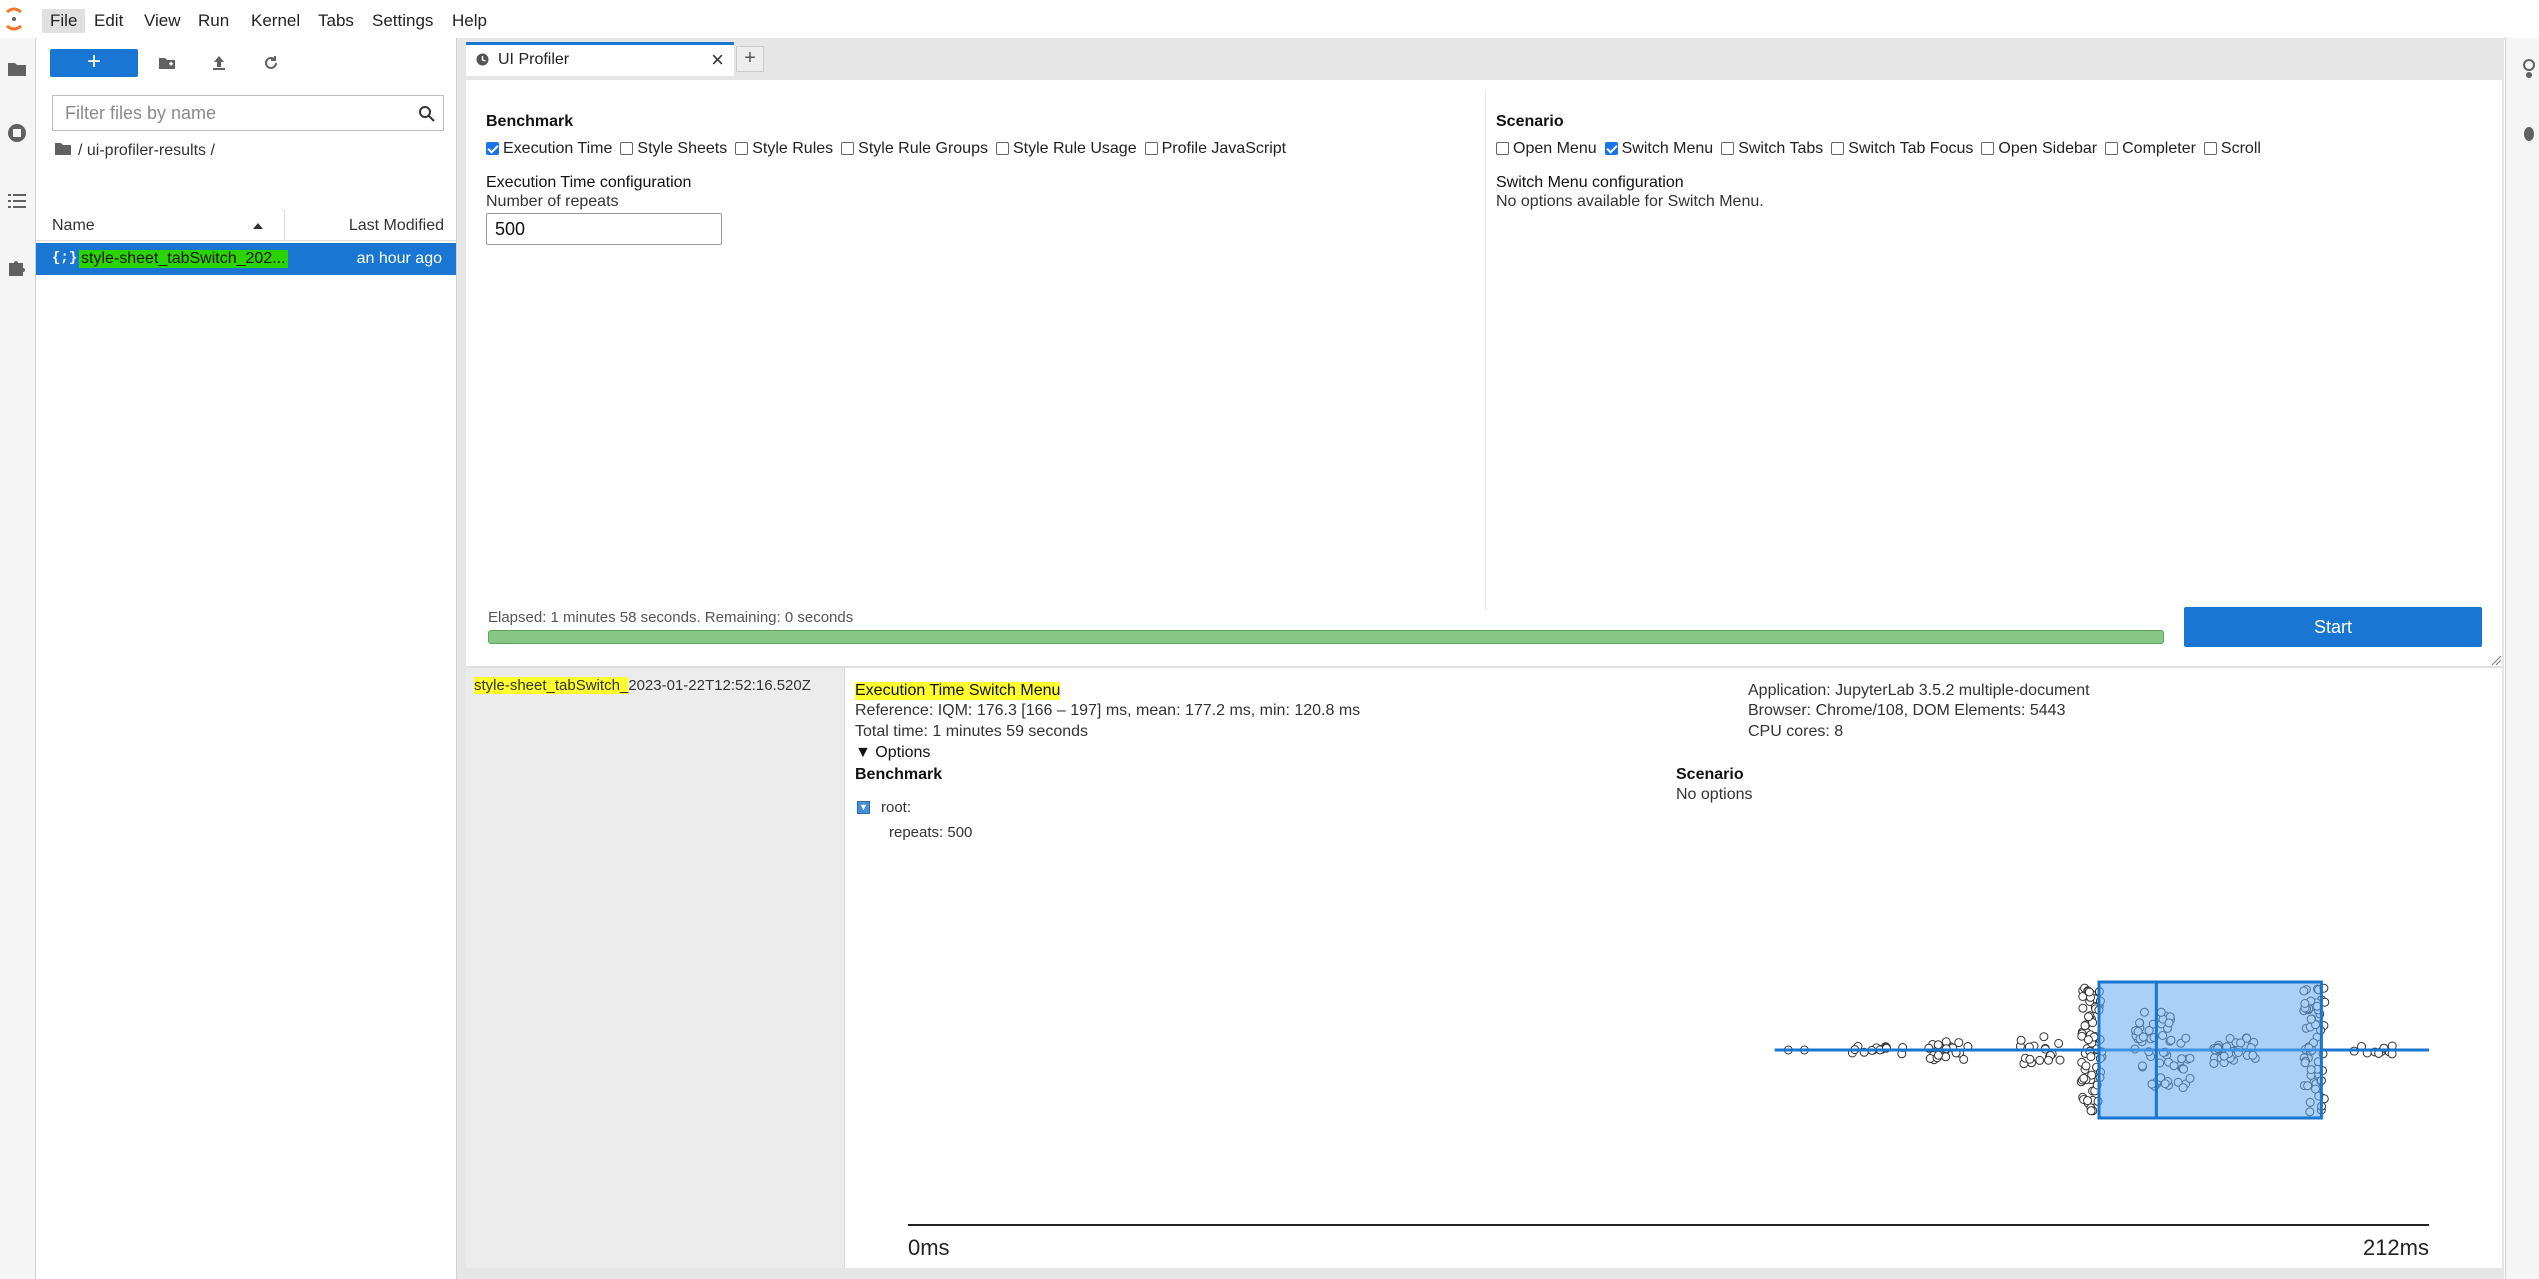 The height and width of the screenshot is (1279, 2539). Describe the element at coordinates (427, 114) in the screenshot. I see `search-icon` at that location.